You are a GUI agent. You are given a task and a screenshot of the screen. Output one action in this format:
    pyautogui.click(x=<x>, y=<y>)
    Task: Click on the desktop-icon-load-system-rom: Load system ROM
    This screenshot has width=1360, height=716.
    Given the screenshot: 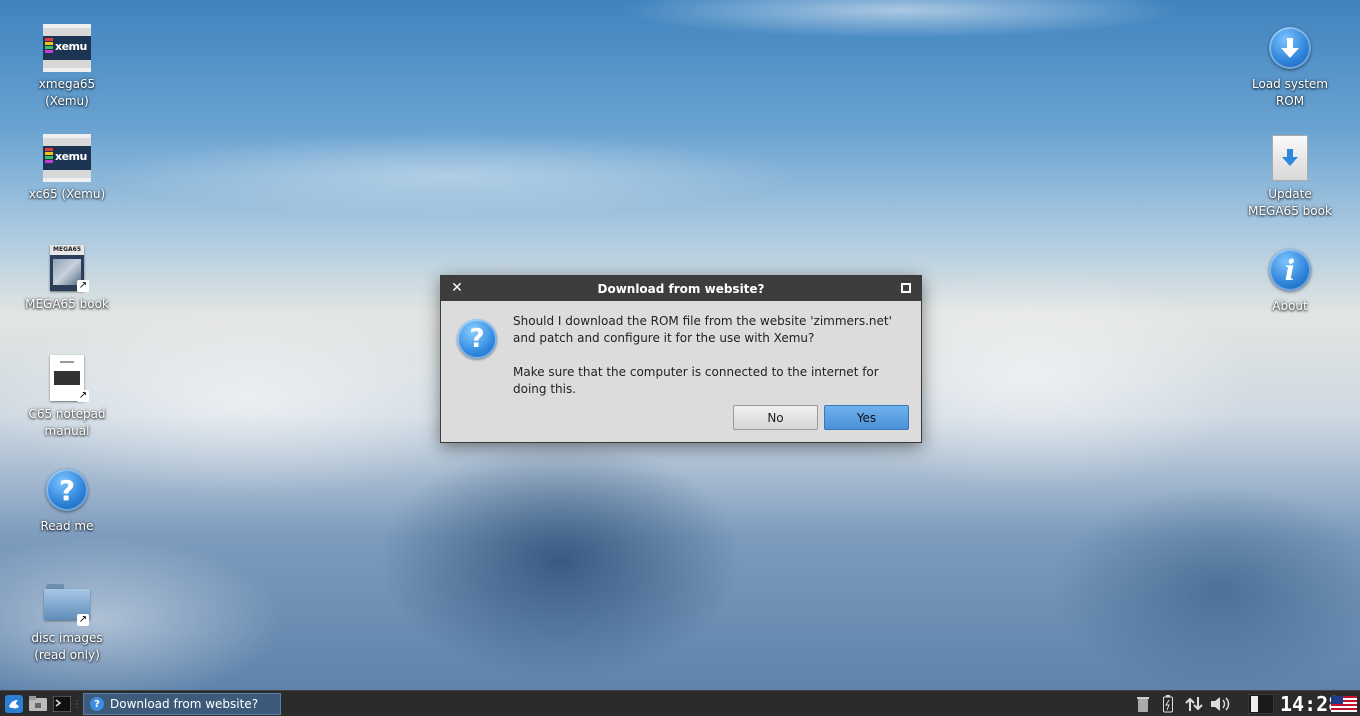 What is the action you would take?
    pyautogui.click(x=1290, y=67)
    